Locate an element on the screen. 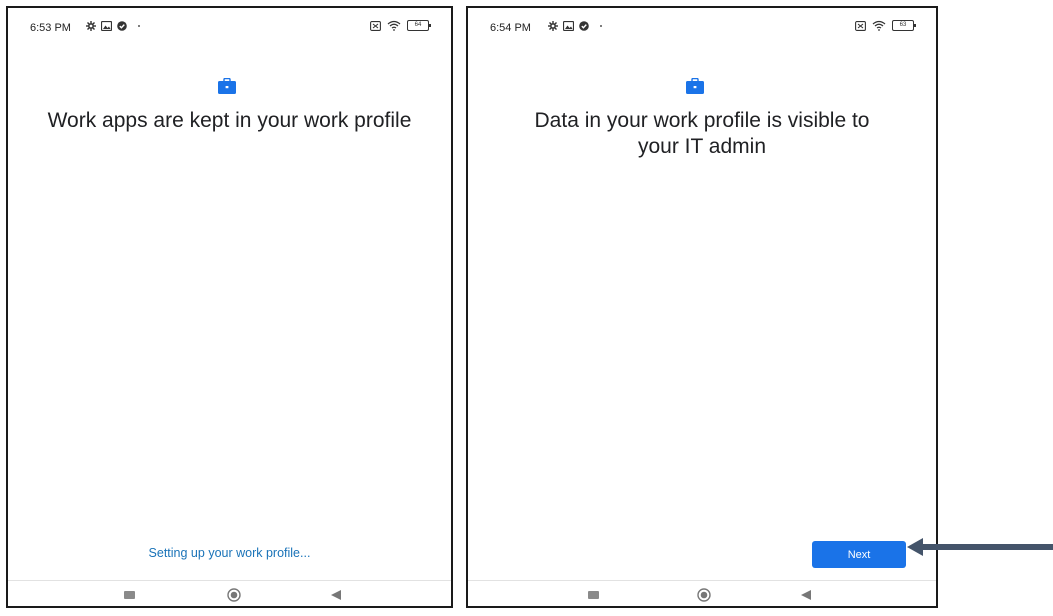 This screenshot has width=1053, height=616. page-title: Work apps are kept in your work profile is located at coordinates (229, 120).